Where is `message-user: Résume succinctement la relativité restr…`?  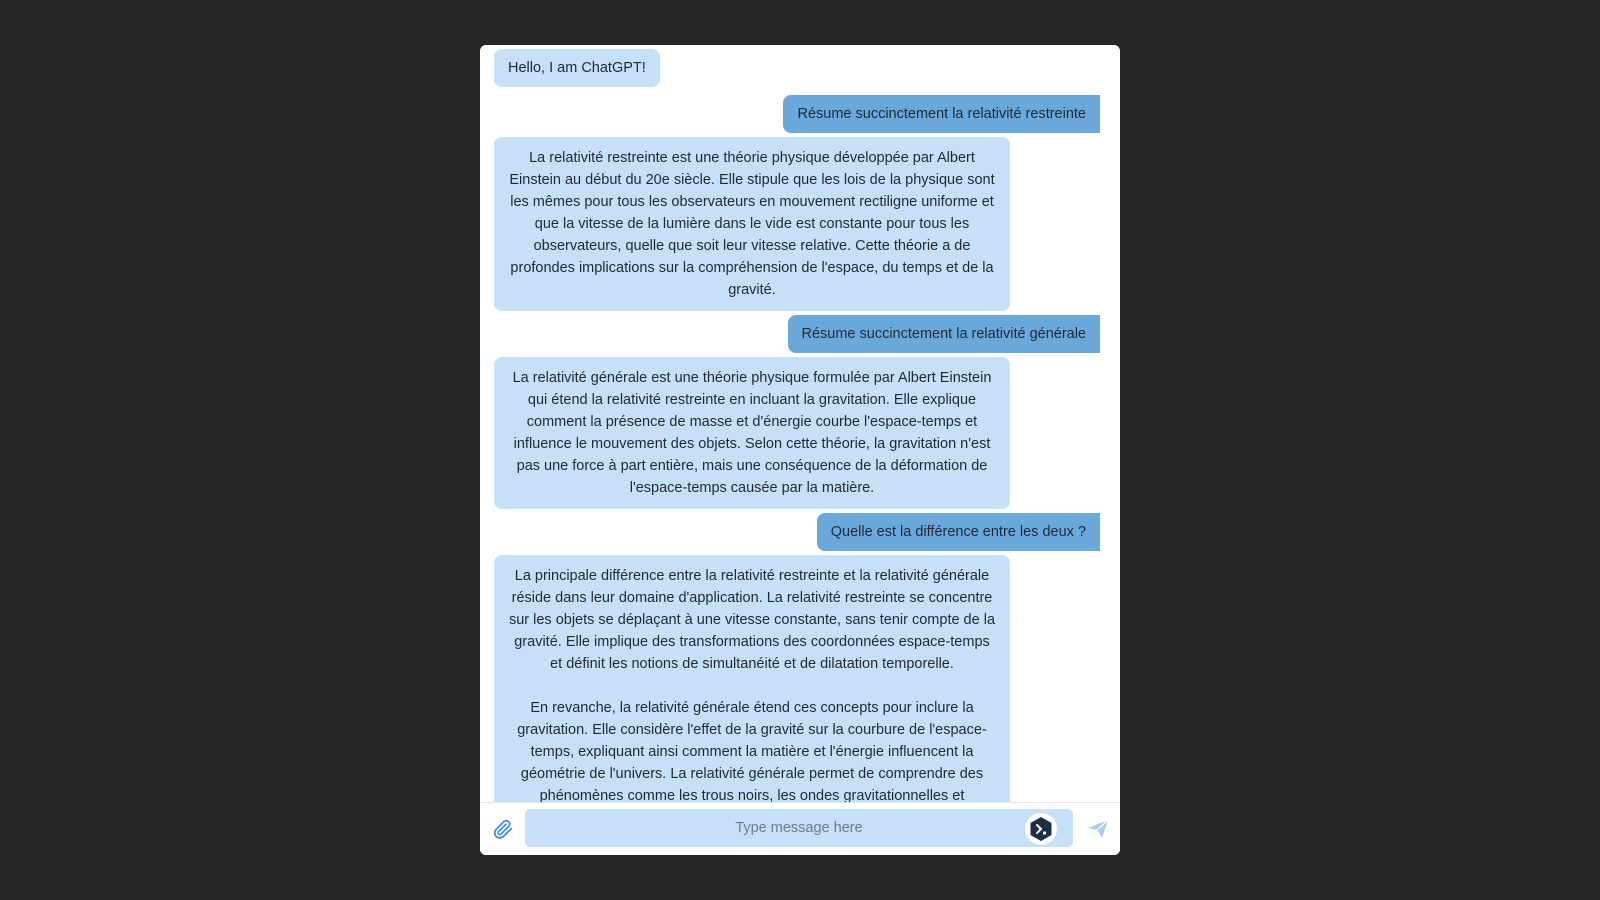 message-user: Résume succinctement la relativité restr… is located at coordinates (797, 116).